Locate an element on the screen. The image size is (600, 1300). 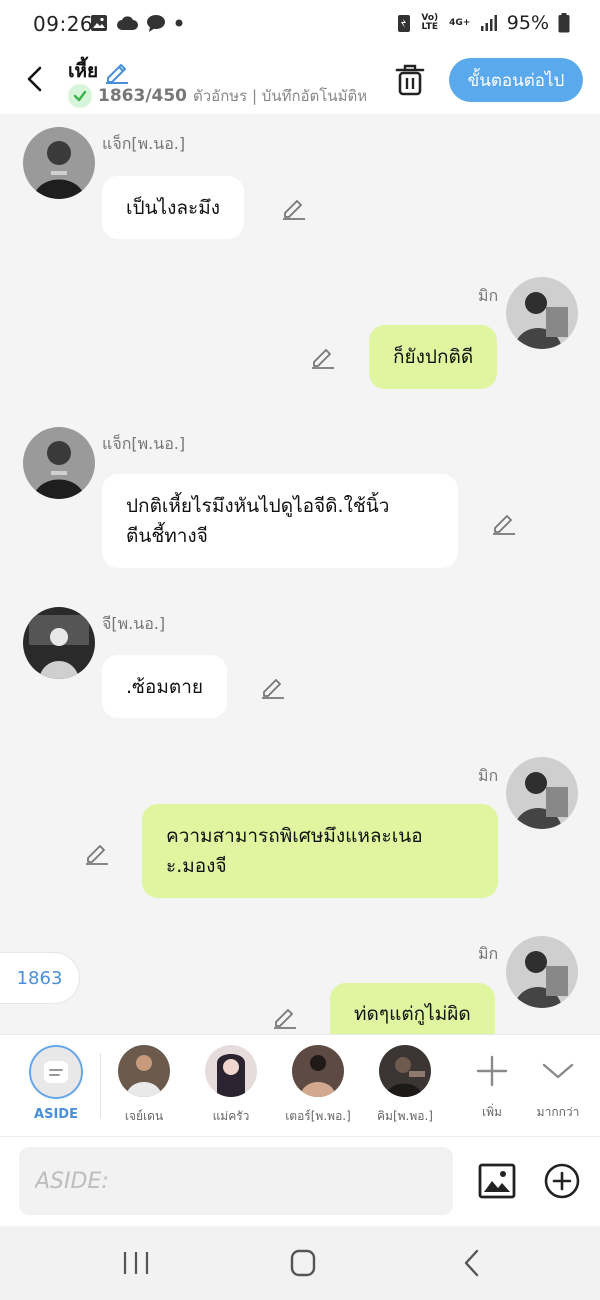
status-bar: 09:26 Vo) LTE 4G+ 95% is located at coordinates (300, 24).